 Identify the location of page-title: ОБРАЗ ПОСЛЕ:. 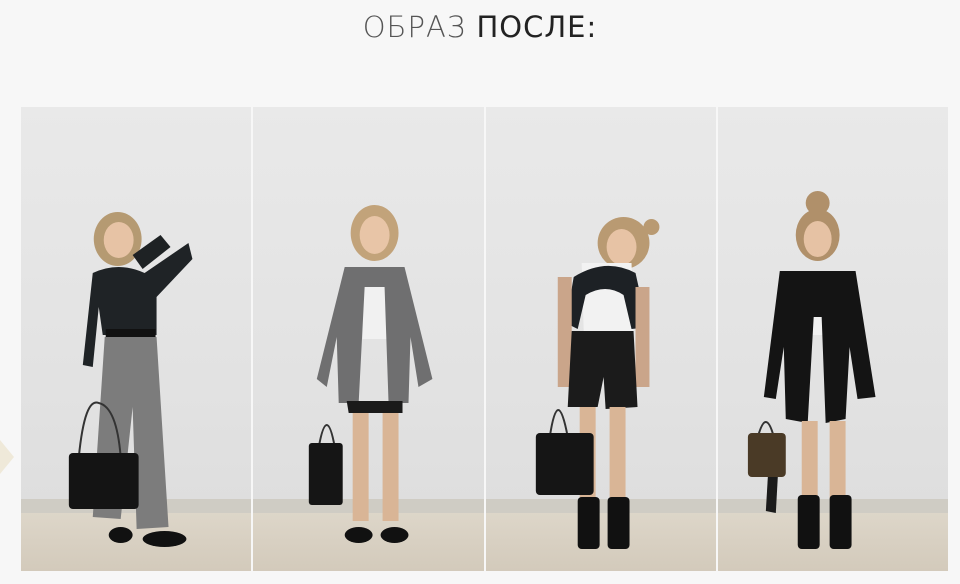
(480, 27).